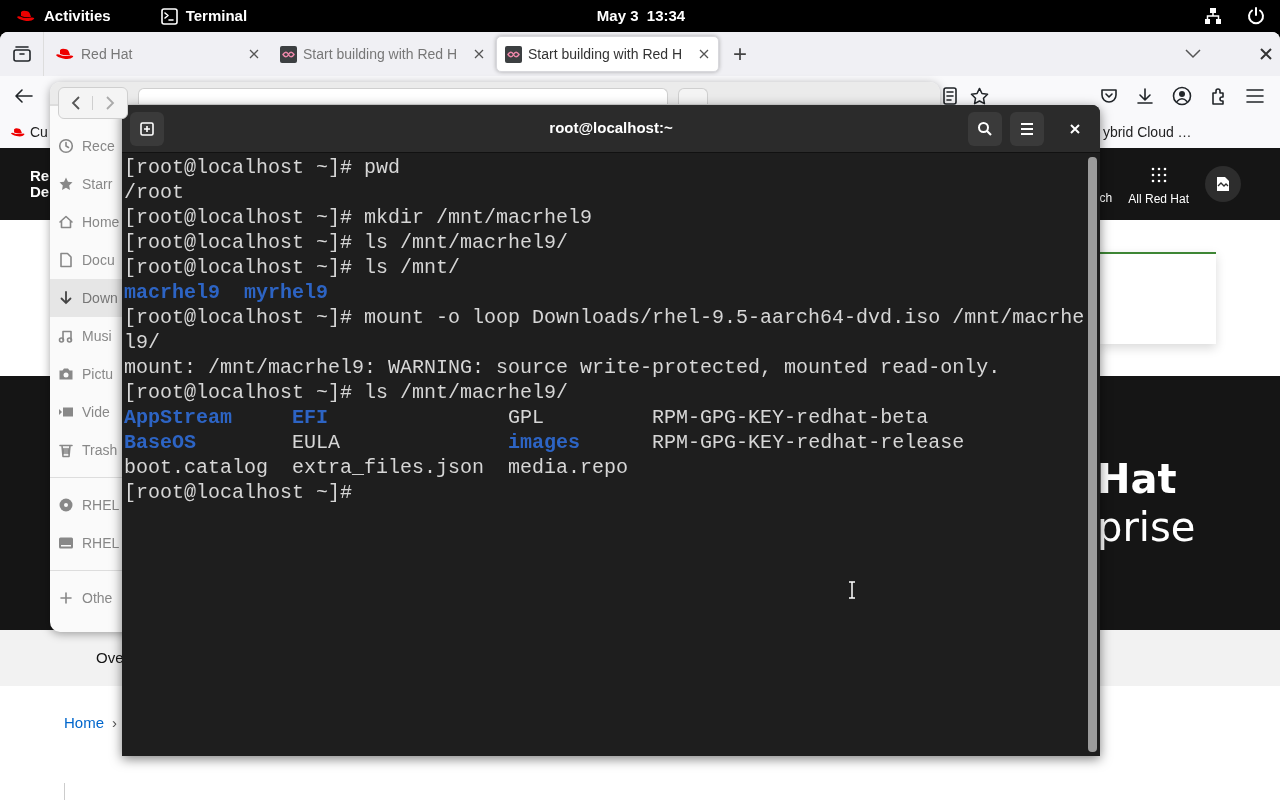 Image resolution: width=1280 pixels, height=800 pixels. Describe the element at coordinates (86, 450) in the screenshot. I see `sidebar-item: Trash` at that location.